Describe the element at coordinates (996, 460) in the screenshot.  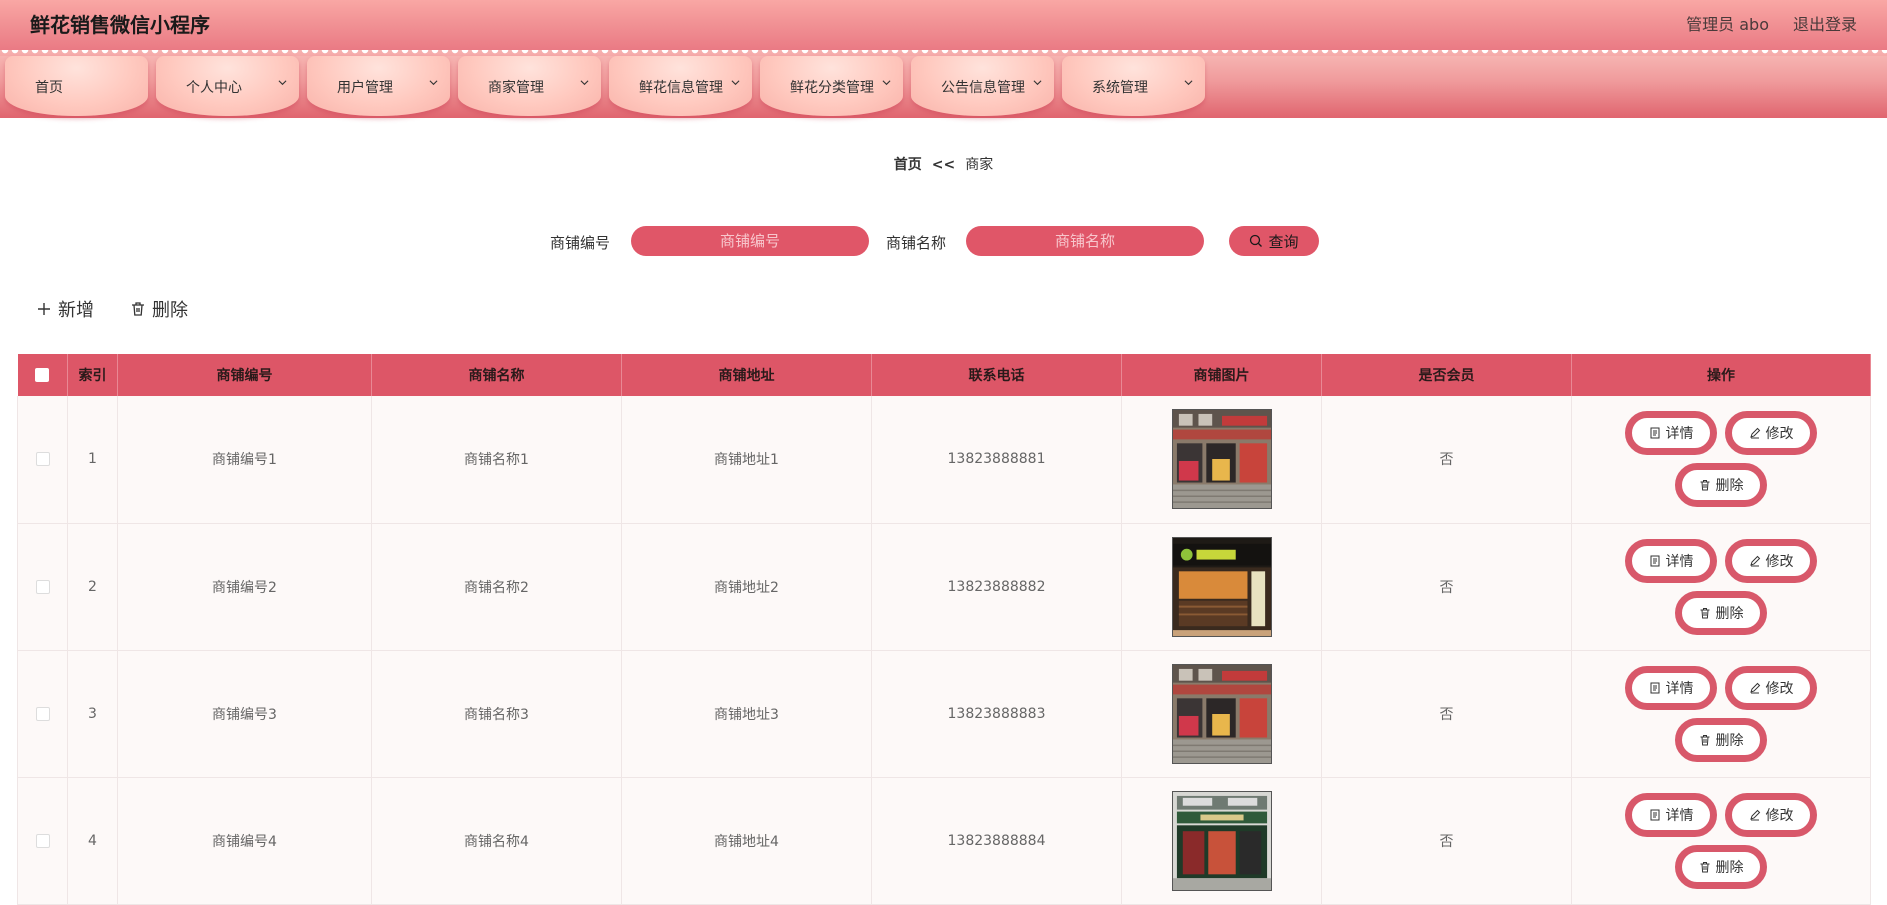
I see `phone-cell: 13823888881` at that location.